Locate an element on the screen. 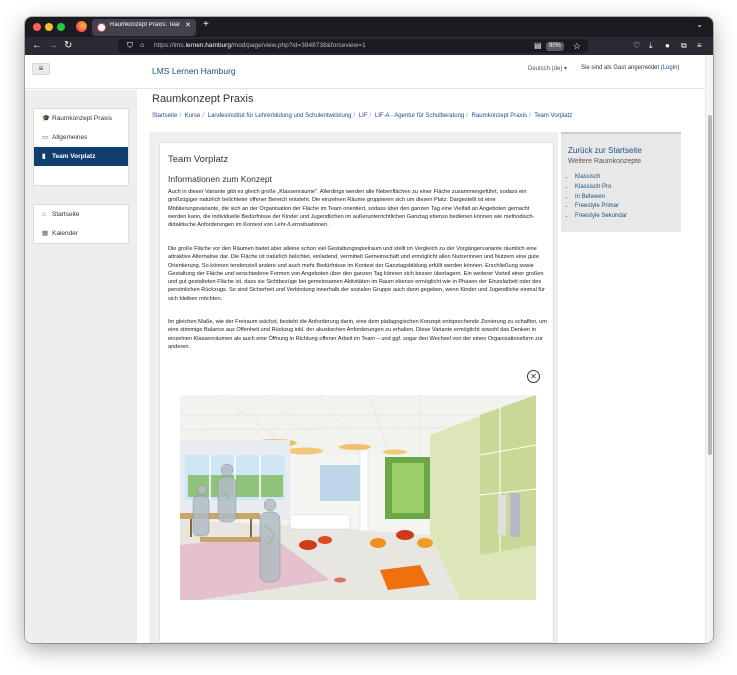  concept-link-klassisch-pro: Klassisch Pro is located at coordinates (601, 188).